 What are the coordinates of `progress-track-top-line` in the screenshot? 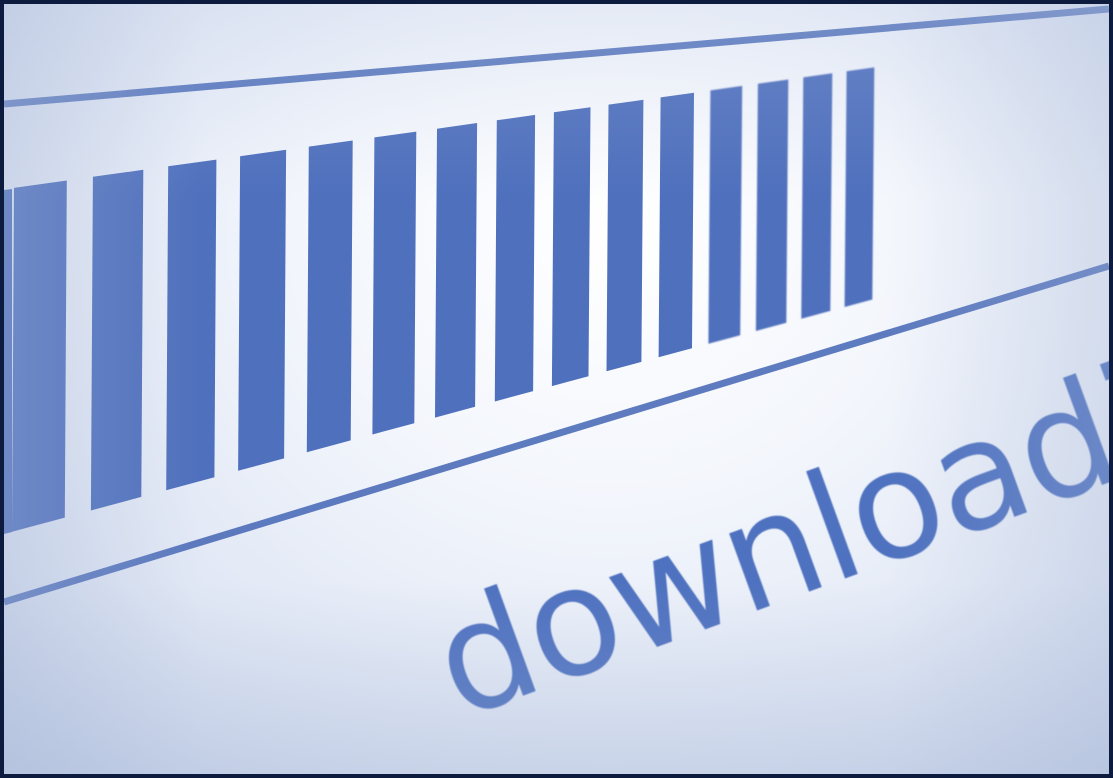 It's located at (556, 56).